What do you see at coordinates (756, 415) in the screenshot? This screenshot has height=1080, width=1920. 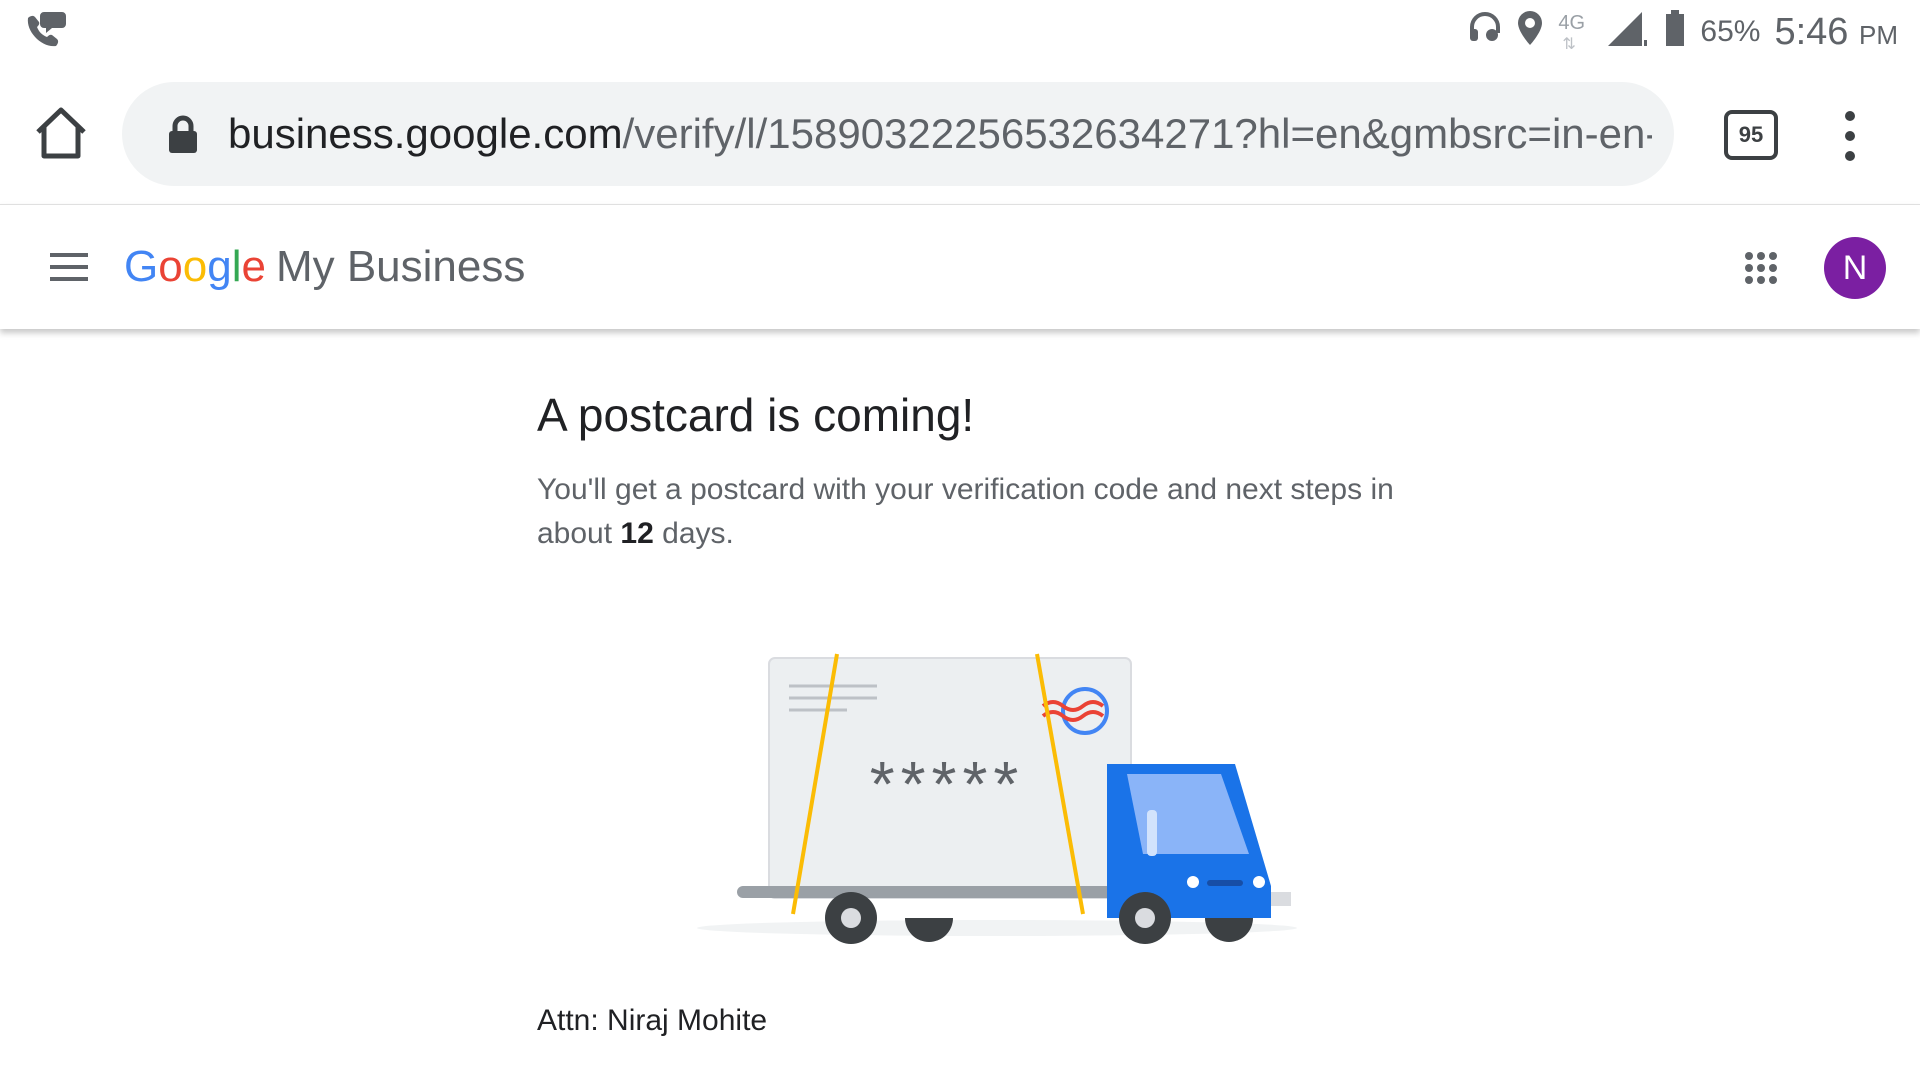 I see `page-title: A postcard is coming!` at bounding box center [756, 415].